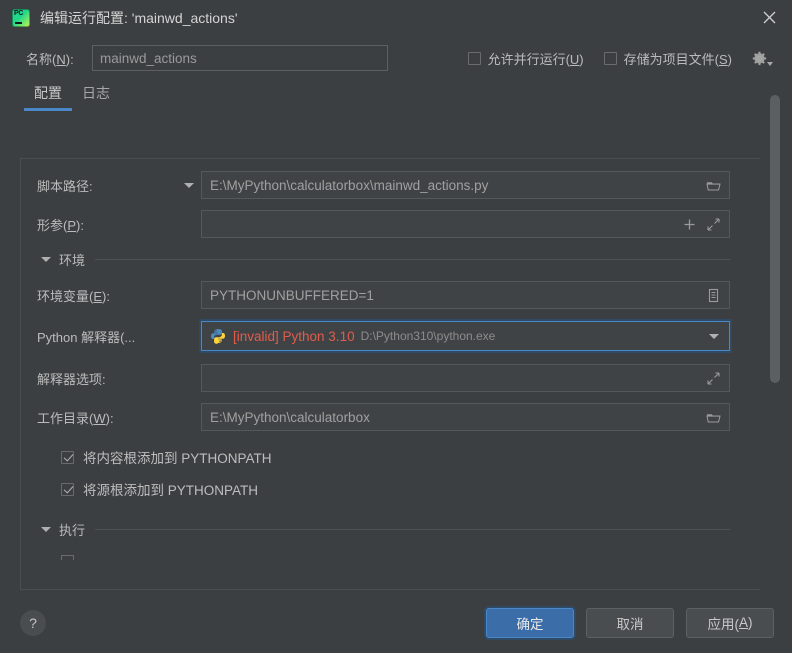 Image resolution: width=792 pixels, height=653 pixels. I want to click on gear-icon, so click(762, 58).